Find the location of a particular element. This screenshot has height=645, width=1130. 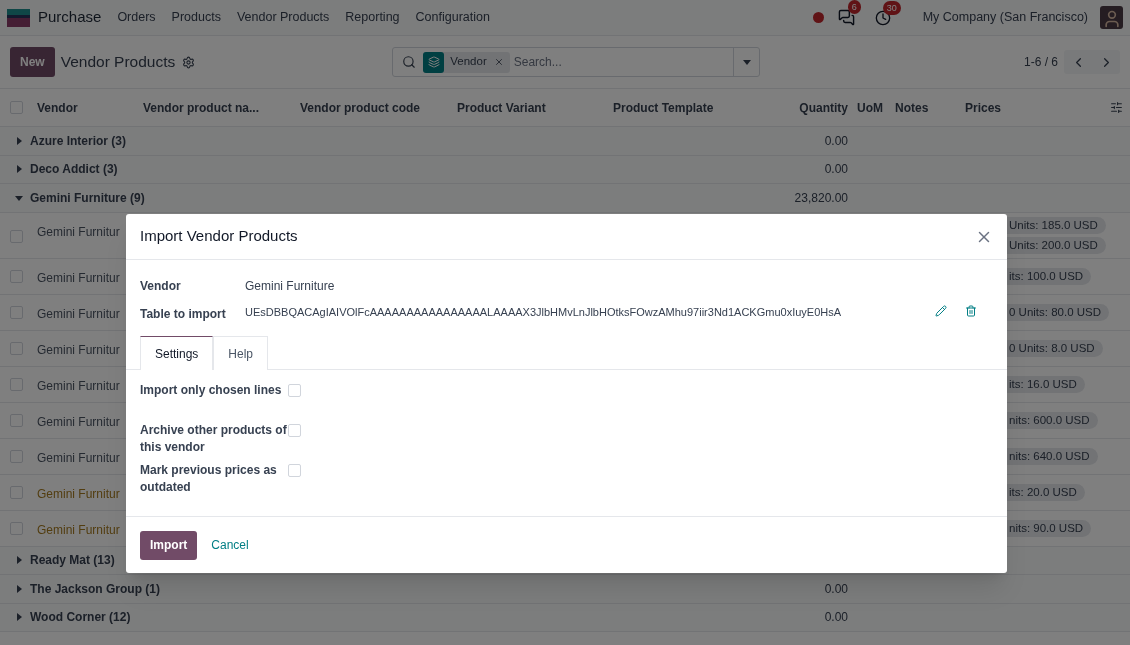

app-logo-icon is located at coordinates (18, 17).